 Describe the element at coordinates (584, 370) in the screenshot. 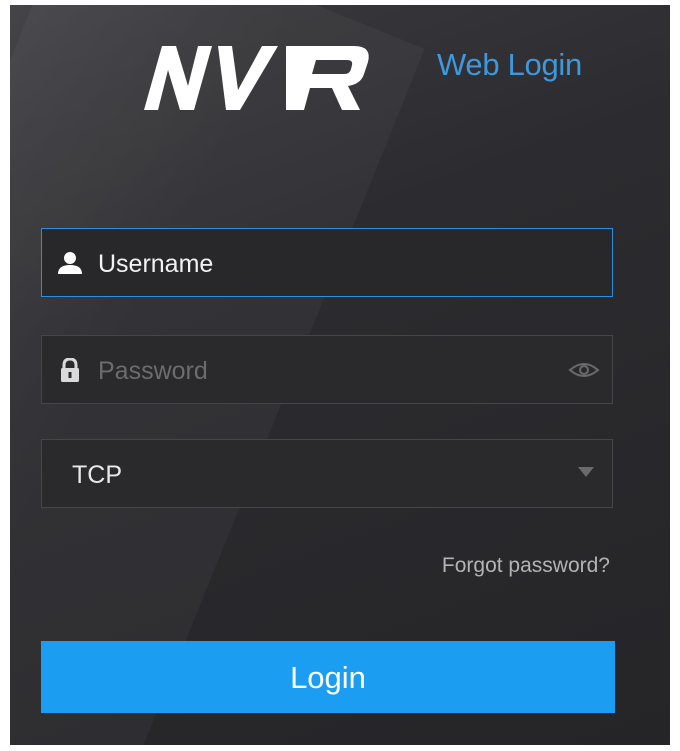

I see `eye-icon` at that location.